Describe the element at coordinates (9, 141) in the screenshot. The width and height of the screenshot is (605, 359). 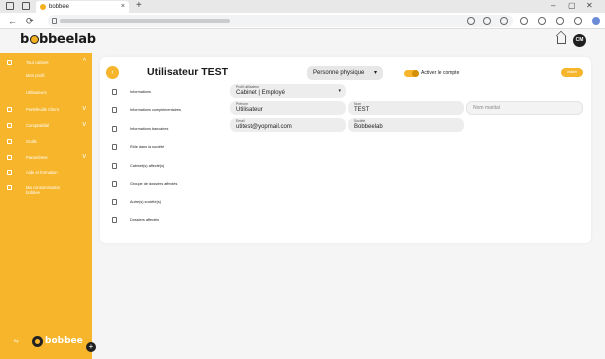
I see `chart-icon` at that location.